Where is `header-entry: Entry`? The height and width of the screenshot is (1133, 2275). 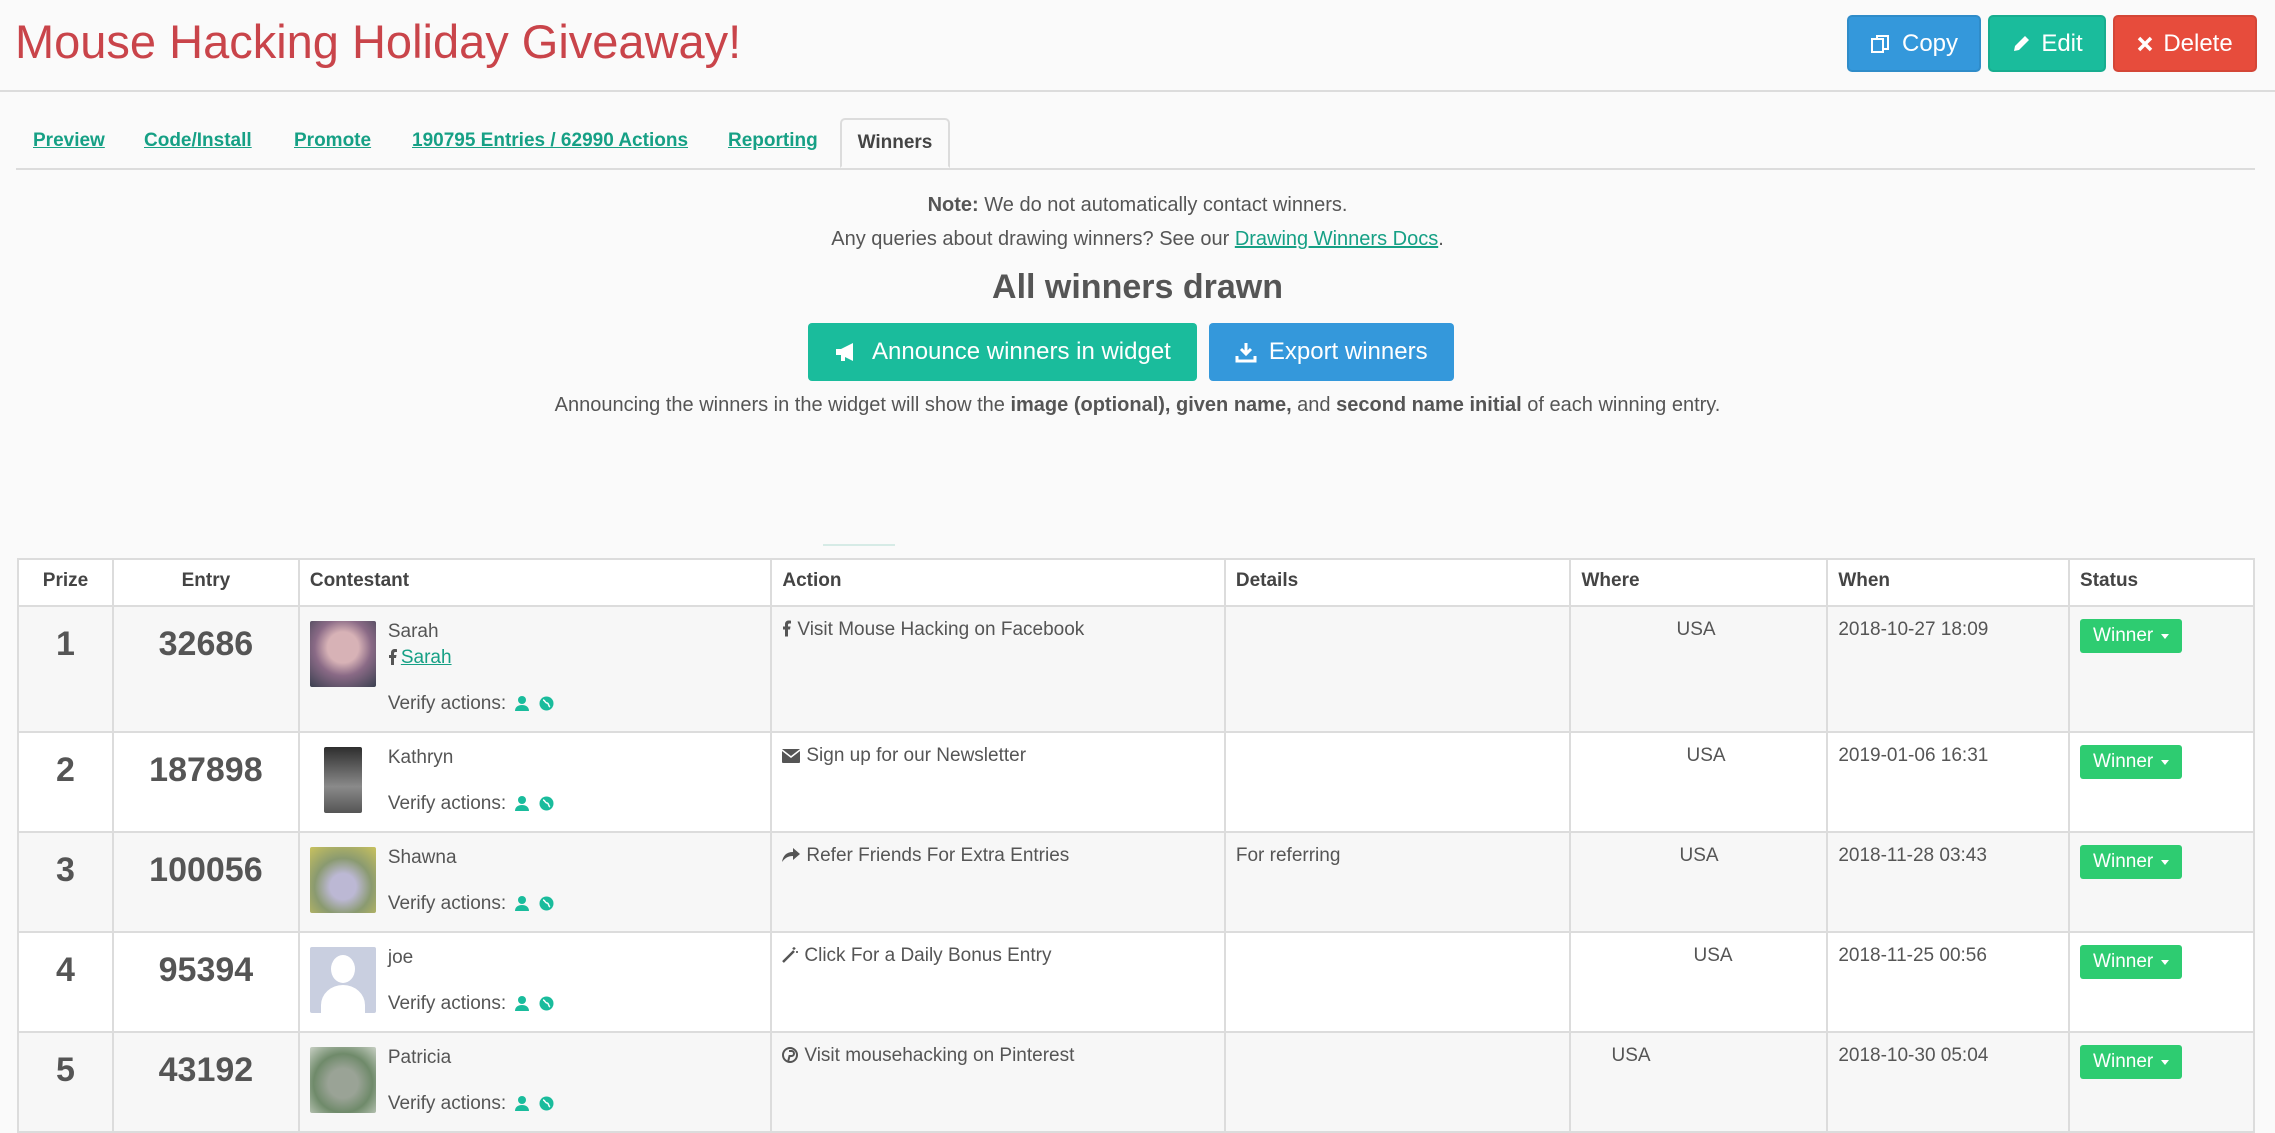 header-entry: Entry is located at coordinates (205, 582).